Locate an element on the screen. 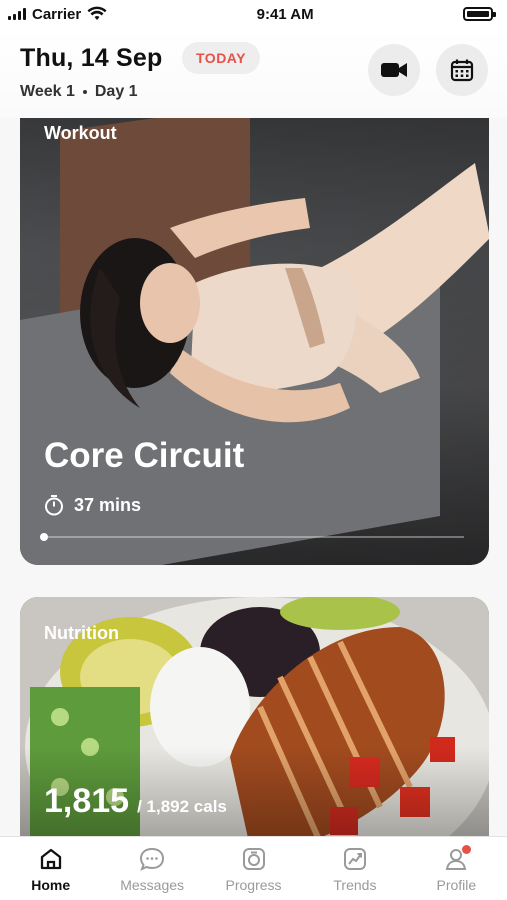  tab-progress: Progress is located at coordinates (253, 868).